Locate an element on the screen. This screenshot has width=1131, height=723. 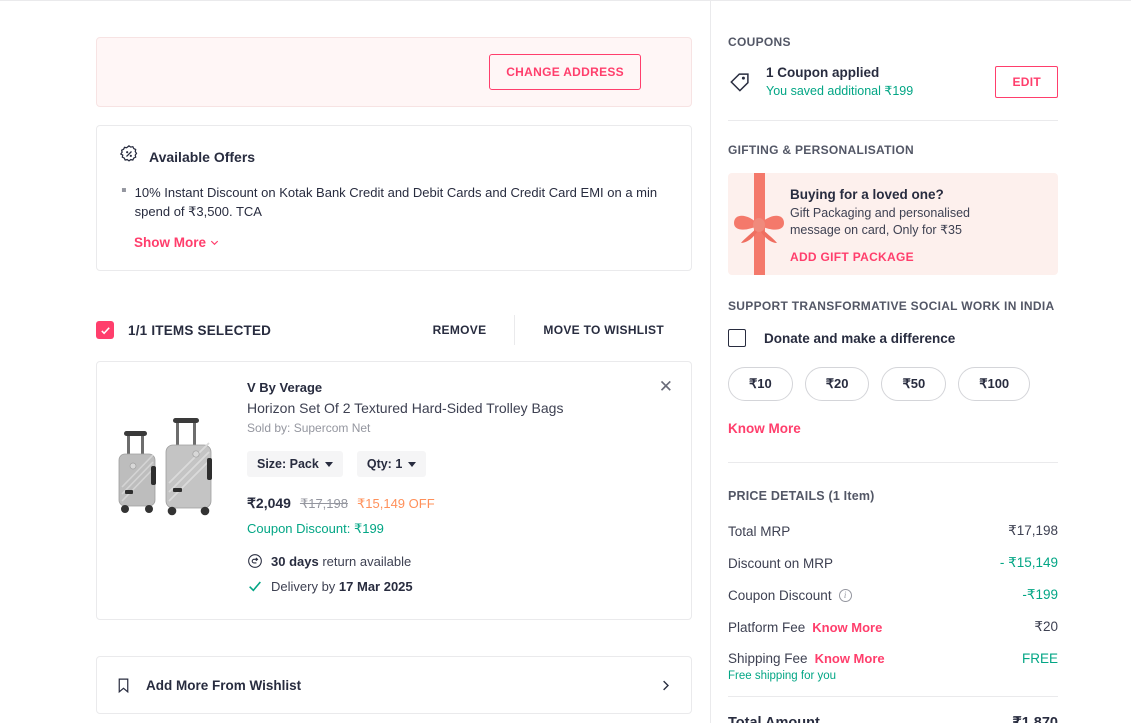
label: Total MRP is located at coordinates (759, 531).